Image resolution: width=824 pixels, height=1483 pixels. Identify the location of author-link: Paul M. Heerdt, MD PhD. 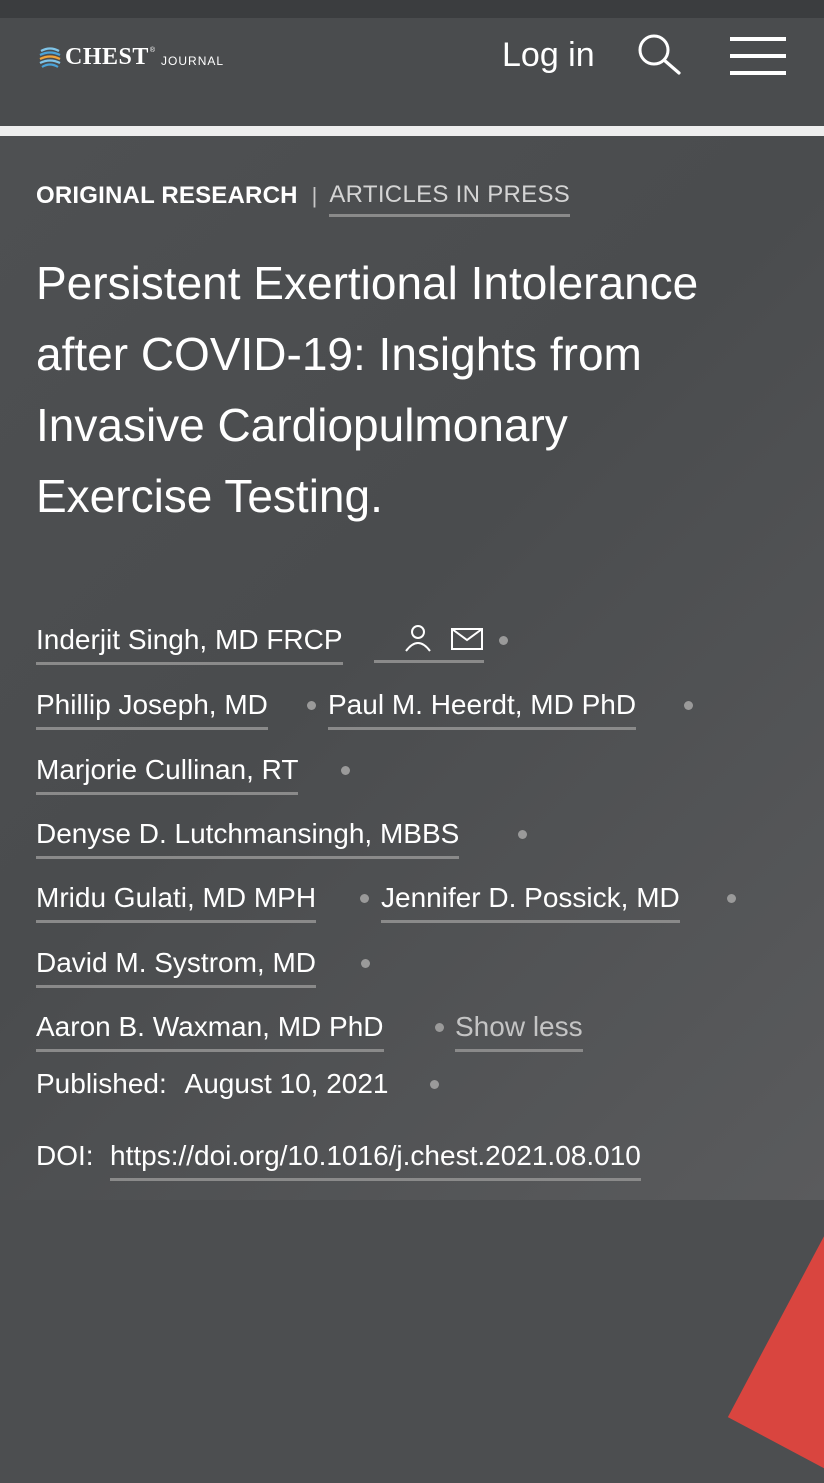
(482, 709).